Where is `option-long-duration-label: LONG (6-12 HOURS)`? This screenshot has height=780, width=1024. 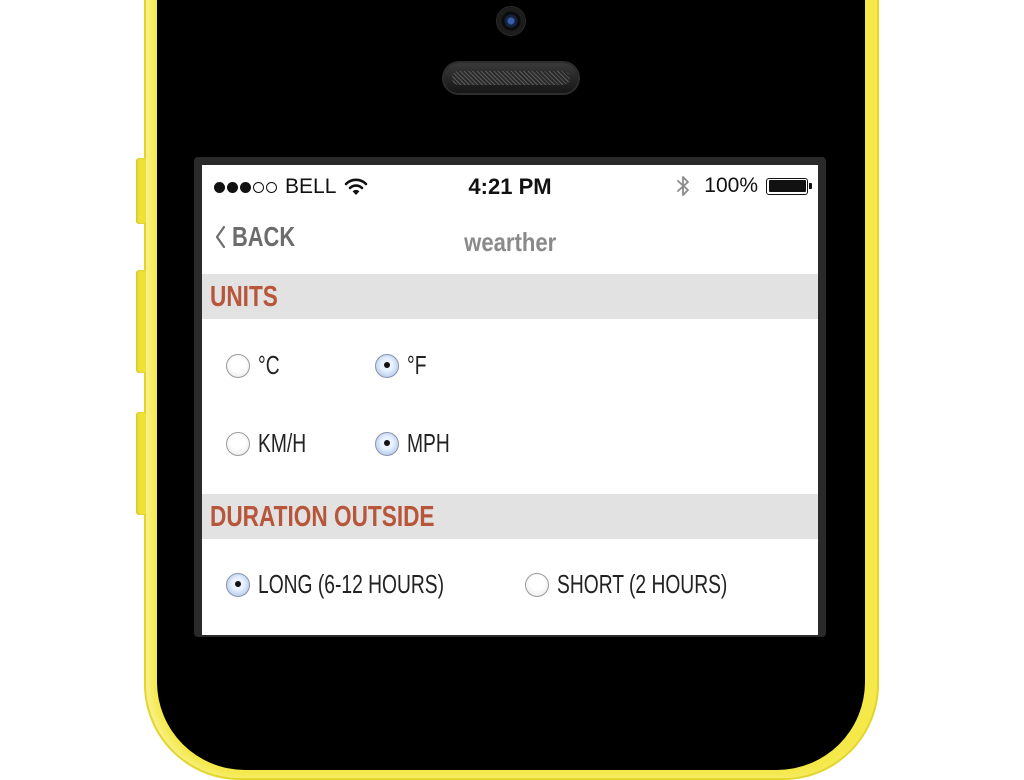
option-long-duration-label: LONG (6-12 HOURS) is located at coordinates (351, 584).